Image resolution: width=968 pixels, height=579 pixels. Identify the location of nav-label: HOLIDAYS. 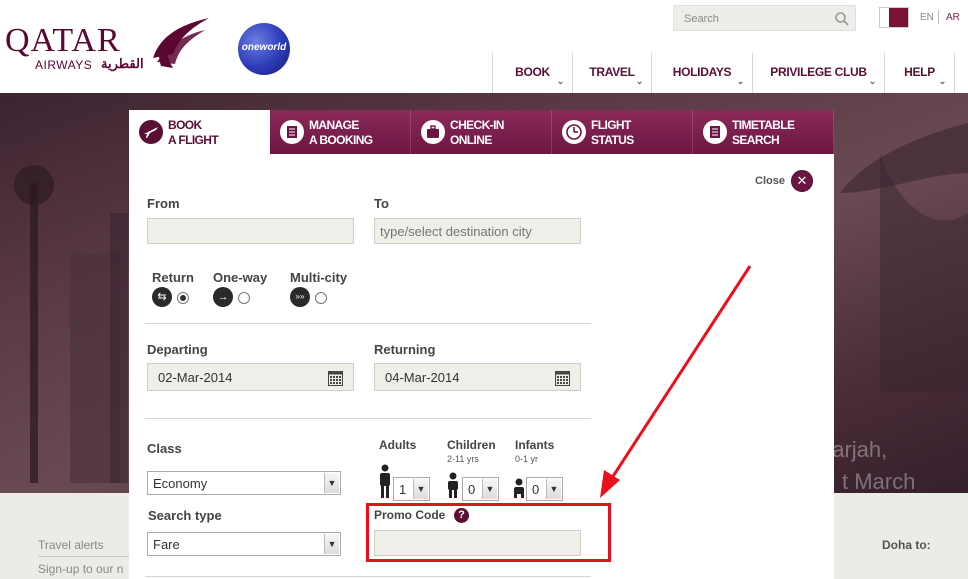
(702, 72).